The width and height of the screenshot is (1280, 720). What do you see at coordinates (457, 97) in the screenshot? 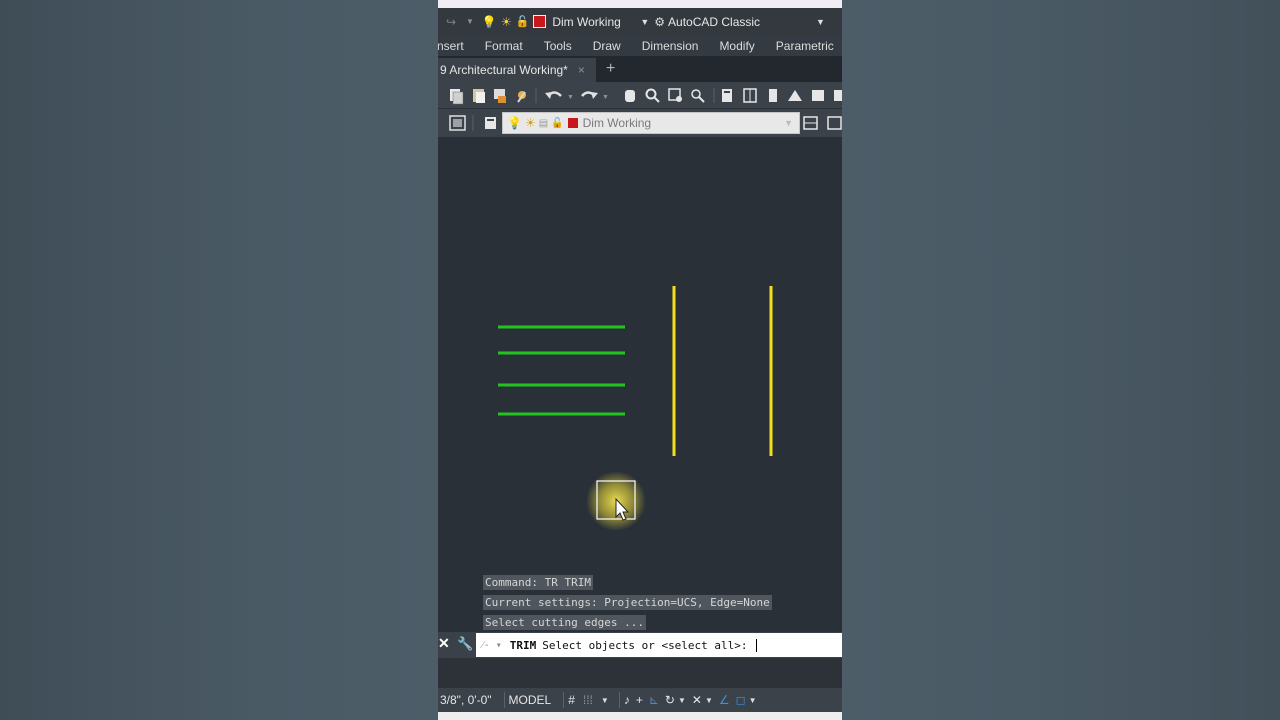
I see `copy-icon` at bounding box center [457, 97].